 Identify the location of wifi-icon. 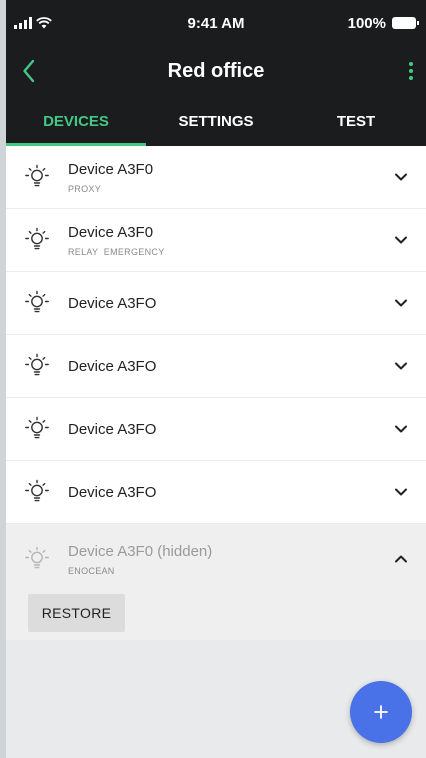
(44, 23).